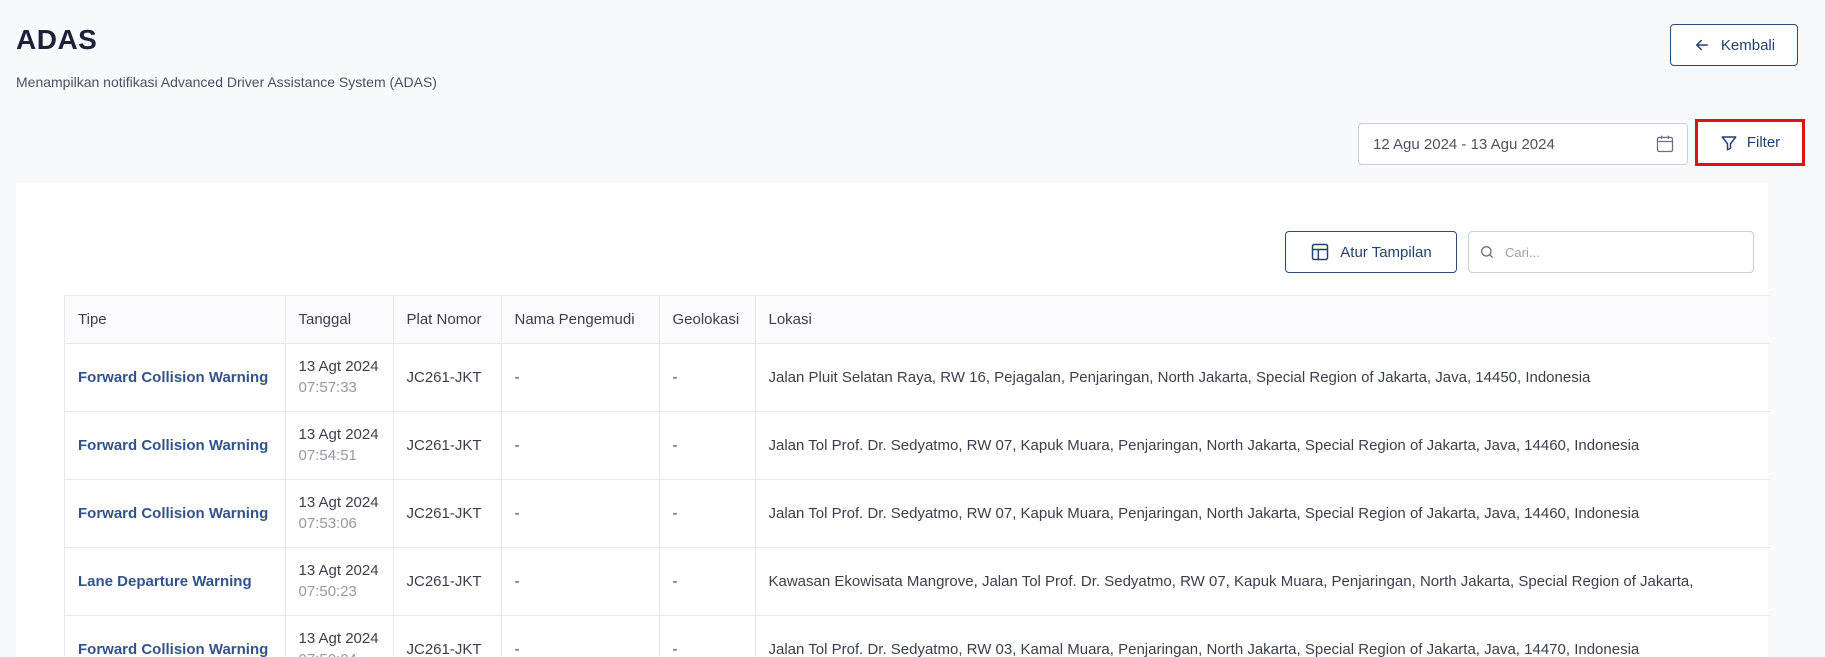 This screenshot has width=1825, height=657. What do you see at coordinates (1386, 252) in the screenshot?
I see `layout-settings-label: Atur Tampilan` at bounding box center [1386, 252].